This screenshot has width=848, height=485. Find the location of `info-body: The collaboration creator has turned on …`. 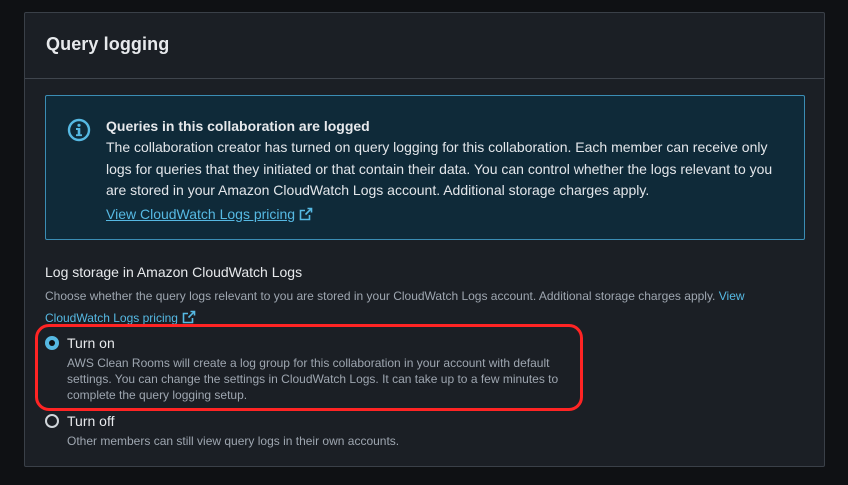

info-body: The collaboration creator has turned on … is located at coordinates (439, 168).